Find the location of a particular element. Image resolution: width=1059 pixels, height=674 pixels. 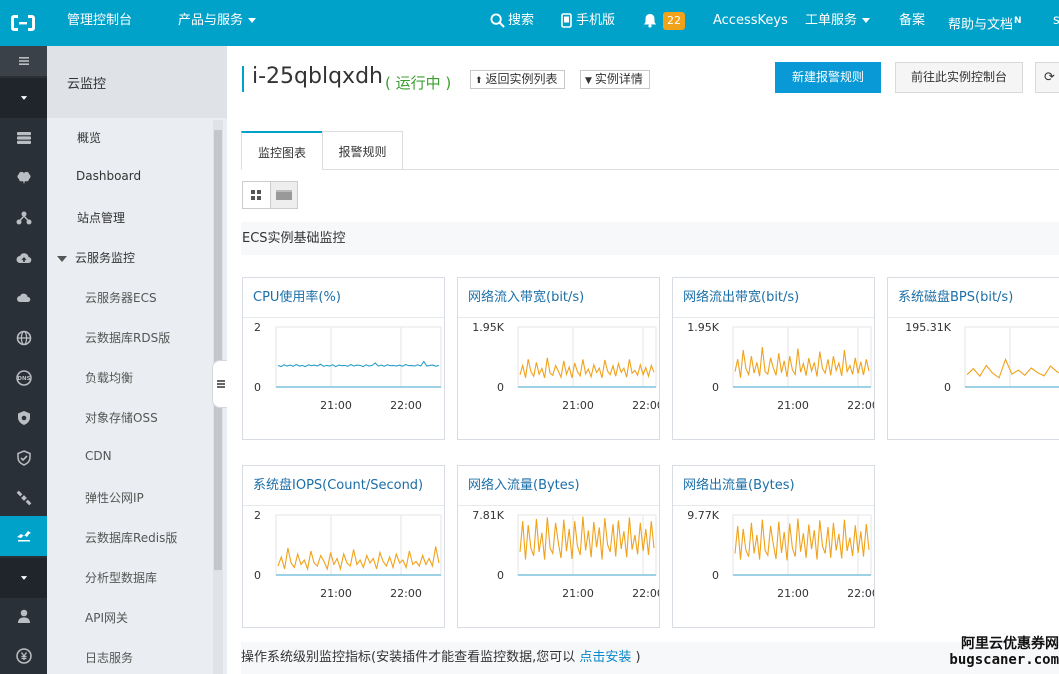

notification-count-badge: 22 is located at coordinates (674, 20).